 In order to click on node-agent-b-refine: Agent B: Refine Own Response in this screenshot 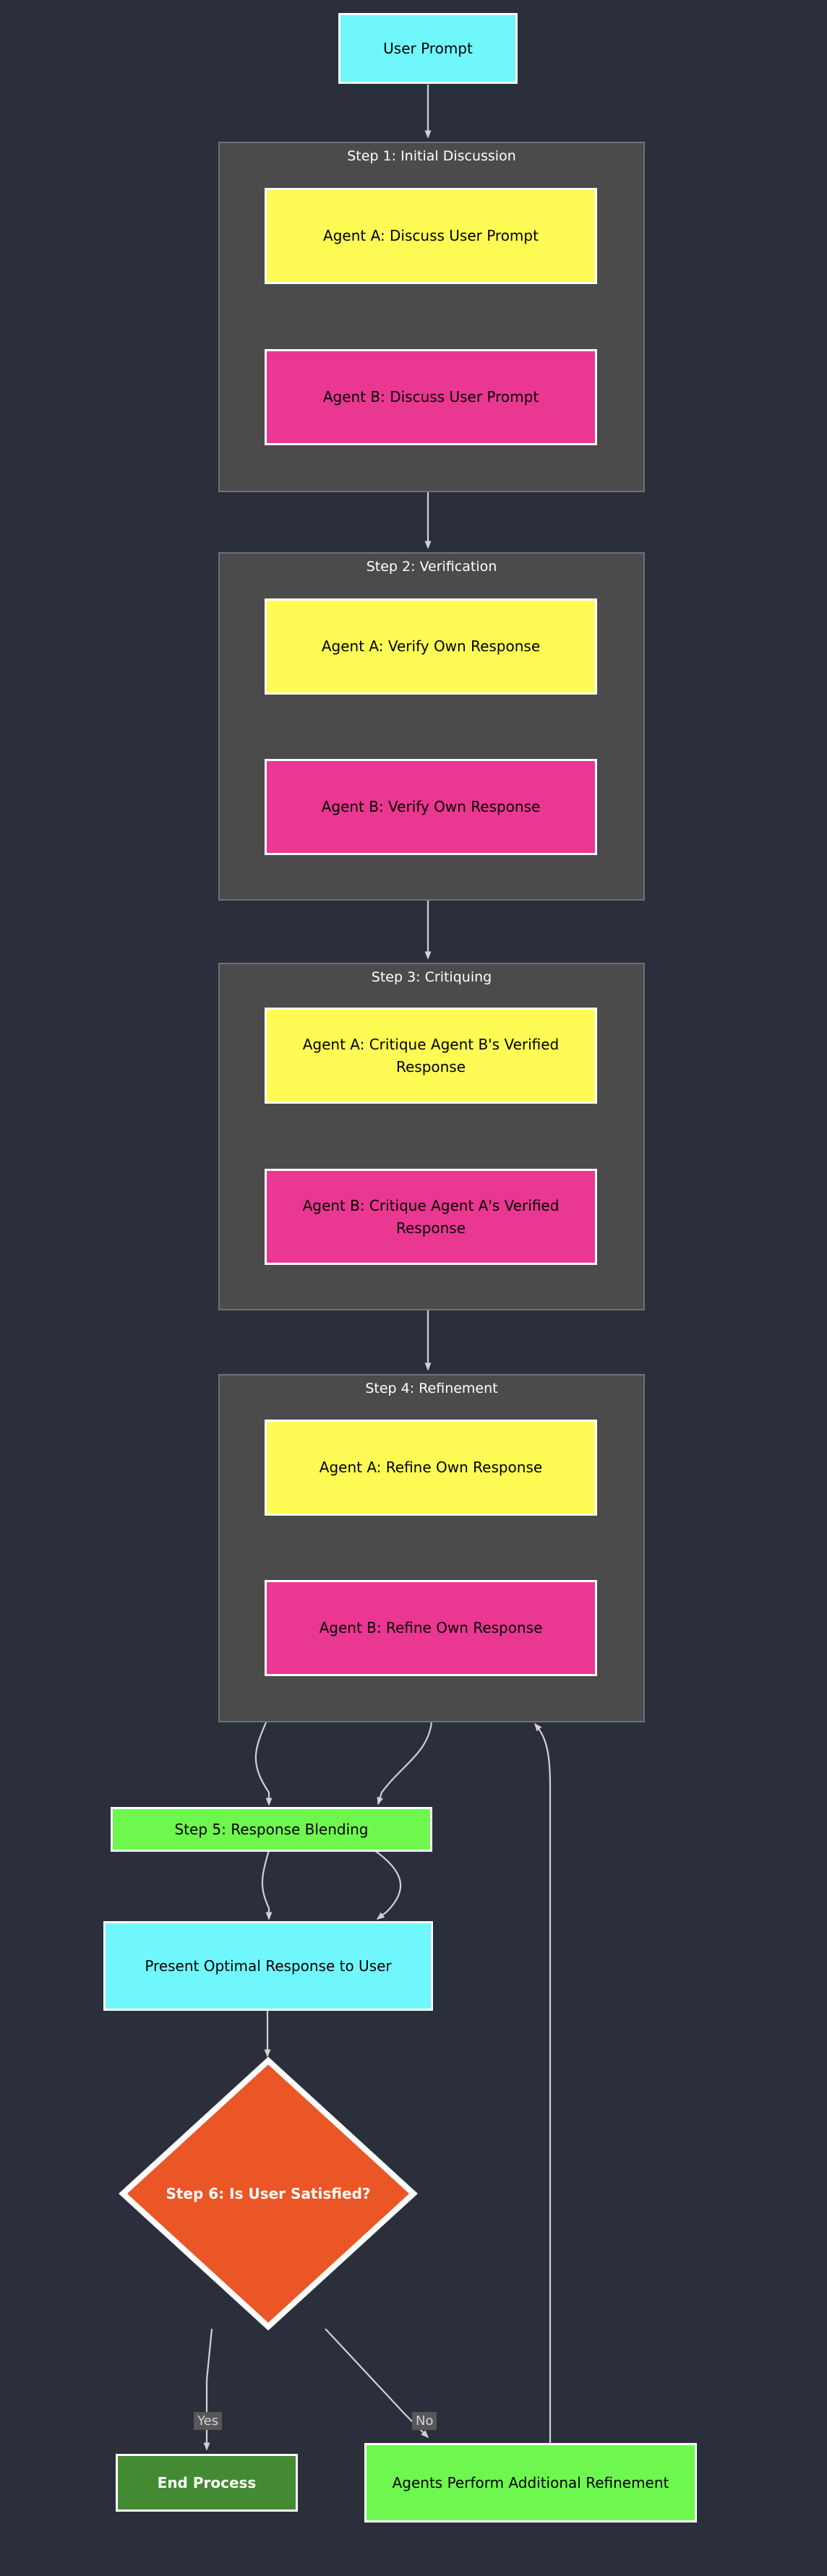, I will do `click(431, 1628)`.